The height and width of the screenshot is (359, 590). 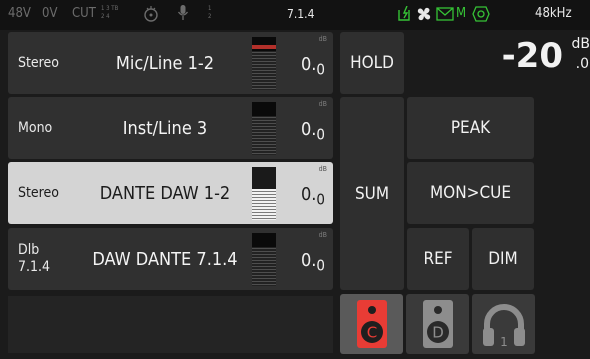 What do you see at coordinates (50, 13) in the screenshot?
I see `zero-volt-indicator: 0V` at bounding box center [50, 13].